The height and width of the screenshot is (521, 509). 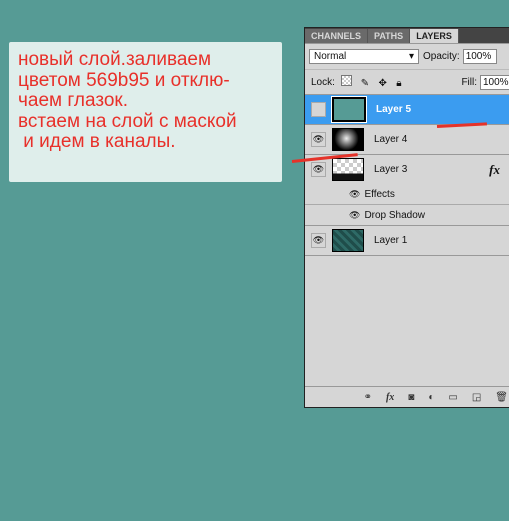 I want to click on drop-shadow-row: 👁︎ Drop Shadow, so click(x=407, y=215).